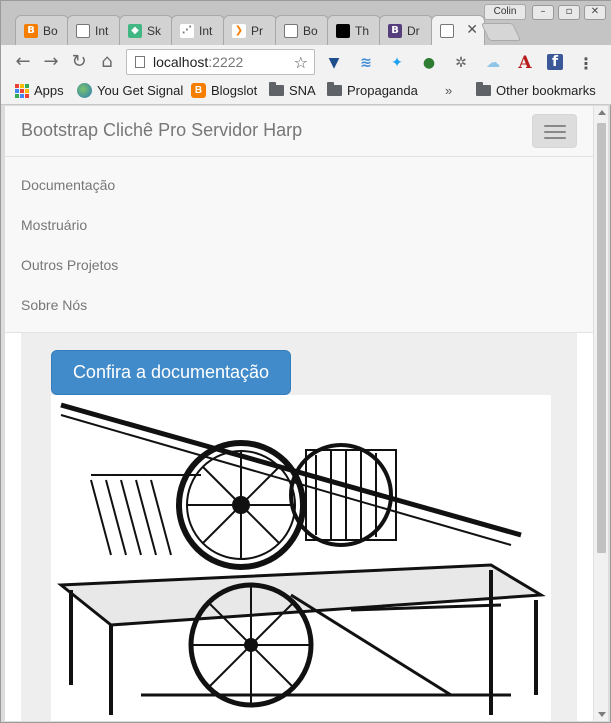  What do you see at coordinates (458, 30) in the screenshot?
I see `tab-8-active: ✕` at bounding box center [458, 30].